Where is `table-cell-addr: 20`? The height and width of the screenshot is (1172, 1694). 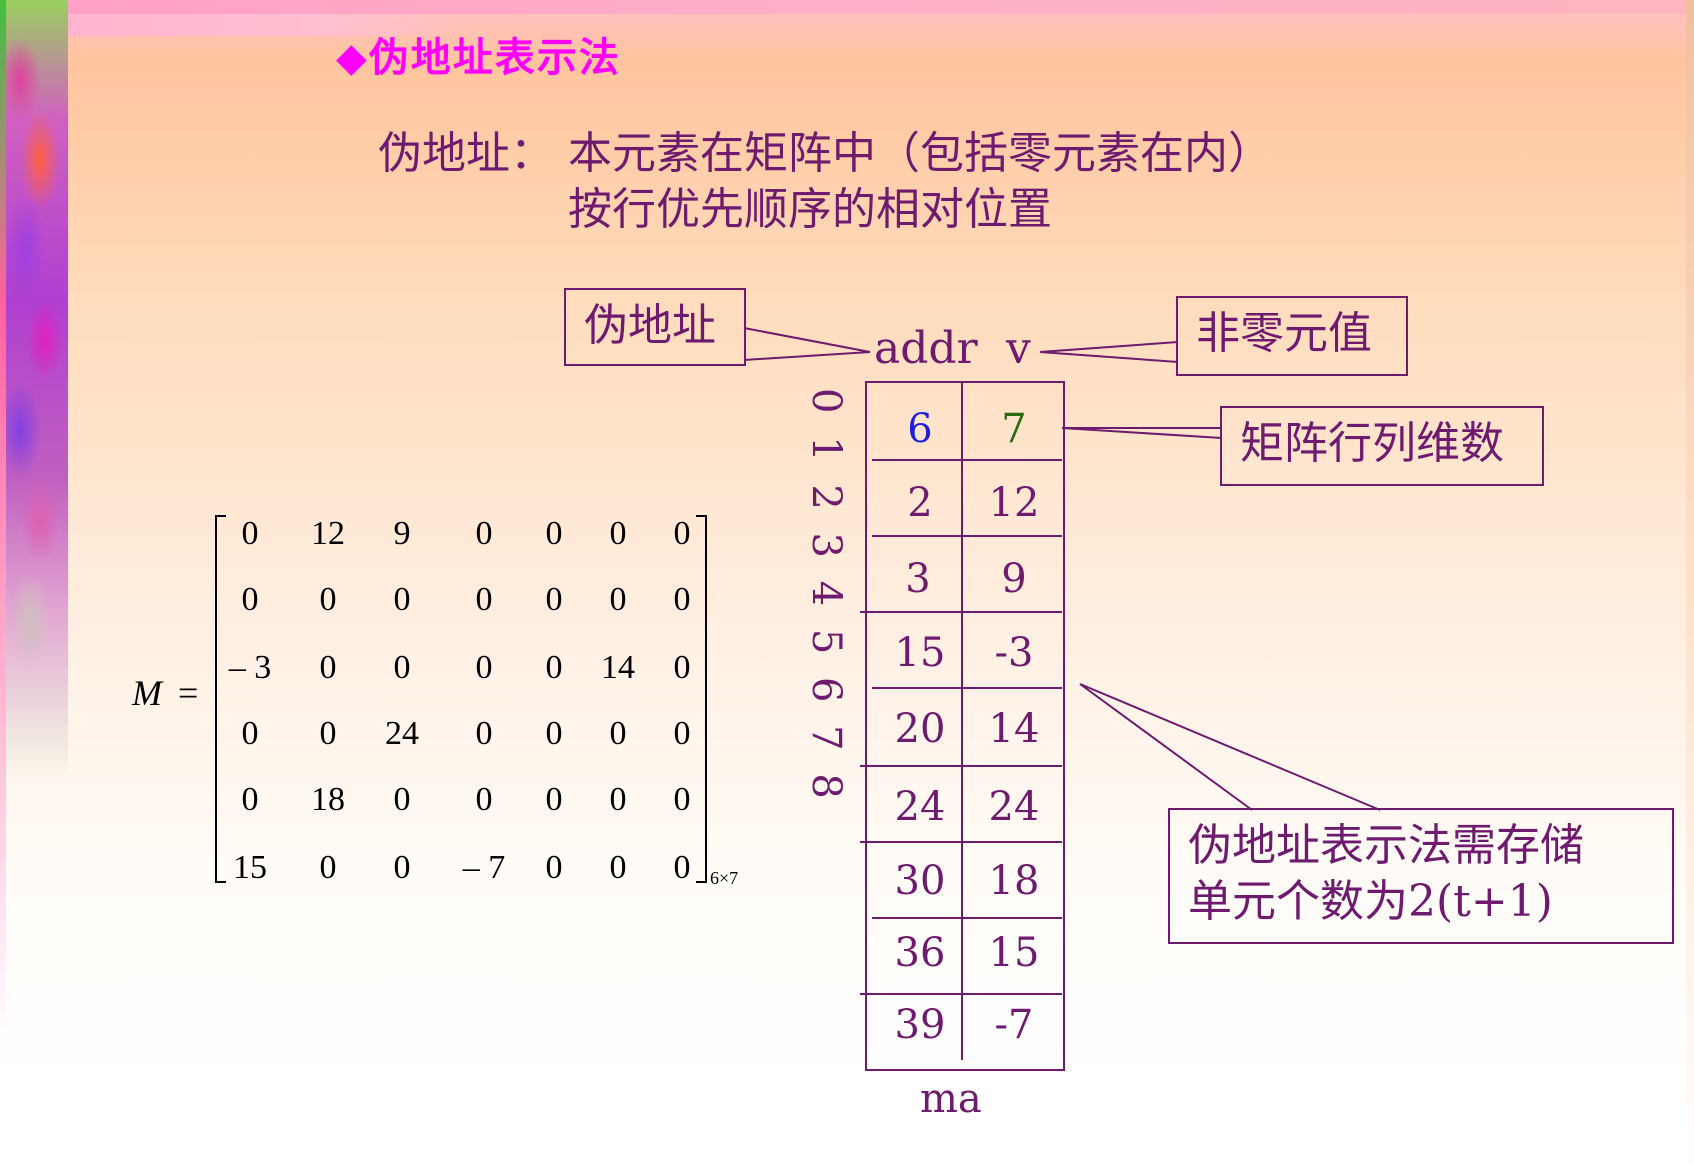 table-cell-addr: 20 is located at coordinates (920, 729).